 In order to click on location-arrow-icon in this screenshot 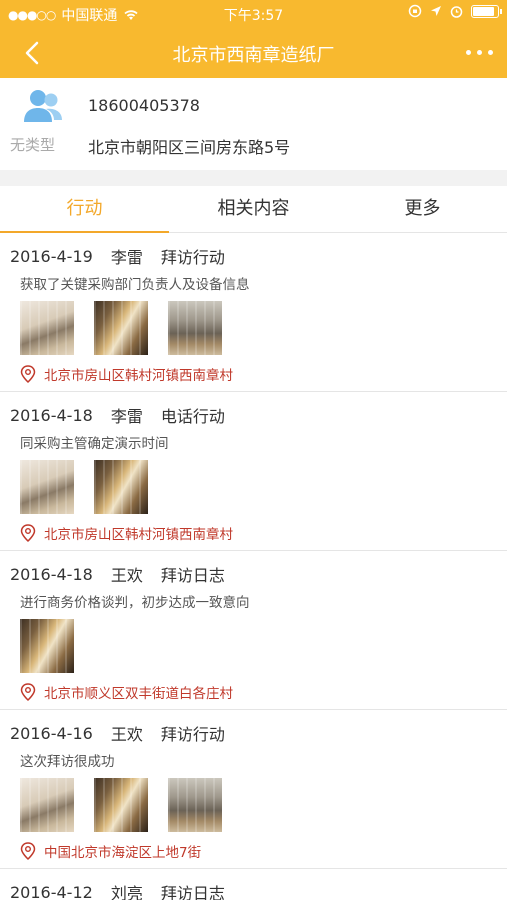, I will do `click(436, 11)`.